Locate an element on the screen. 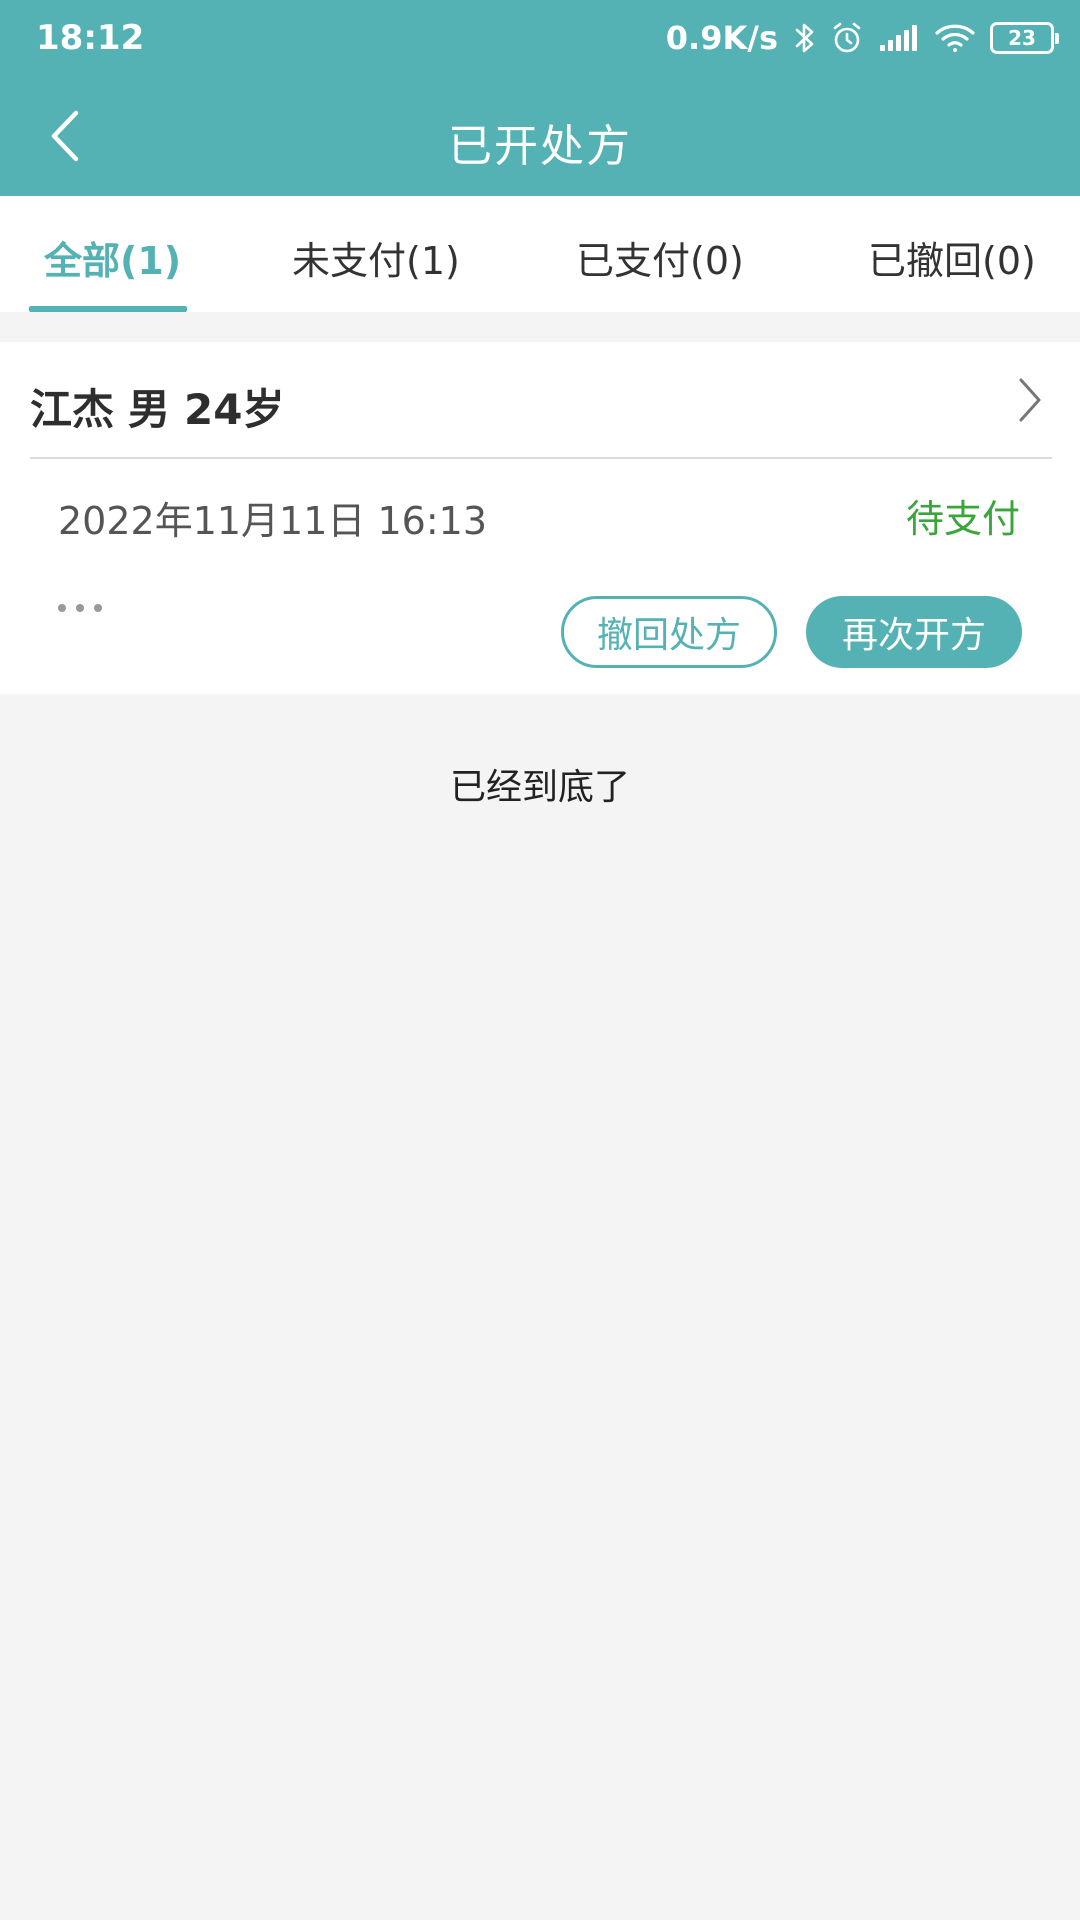 This screenshot has height=1920, width=1080. status-icons: 0.9K/s 23 is located at coordinates (862, 38).